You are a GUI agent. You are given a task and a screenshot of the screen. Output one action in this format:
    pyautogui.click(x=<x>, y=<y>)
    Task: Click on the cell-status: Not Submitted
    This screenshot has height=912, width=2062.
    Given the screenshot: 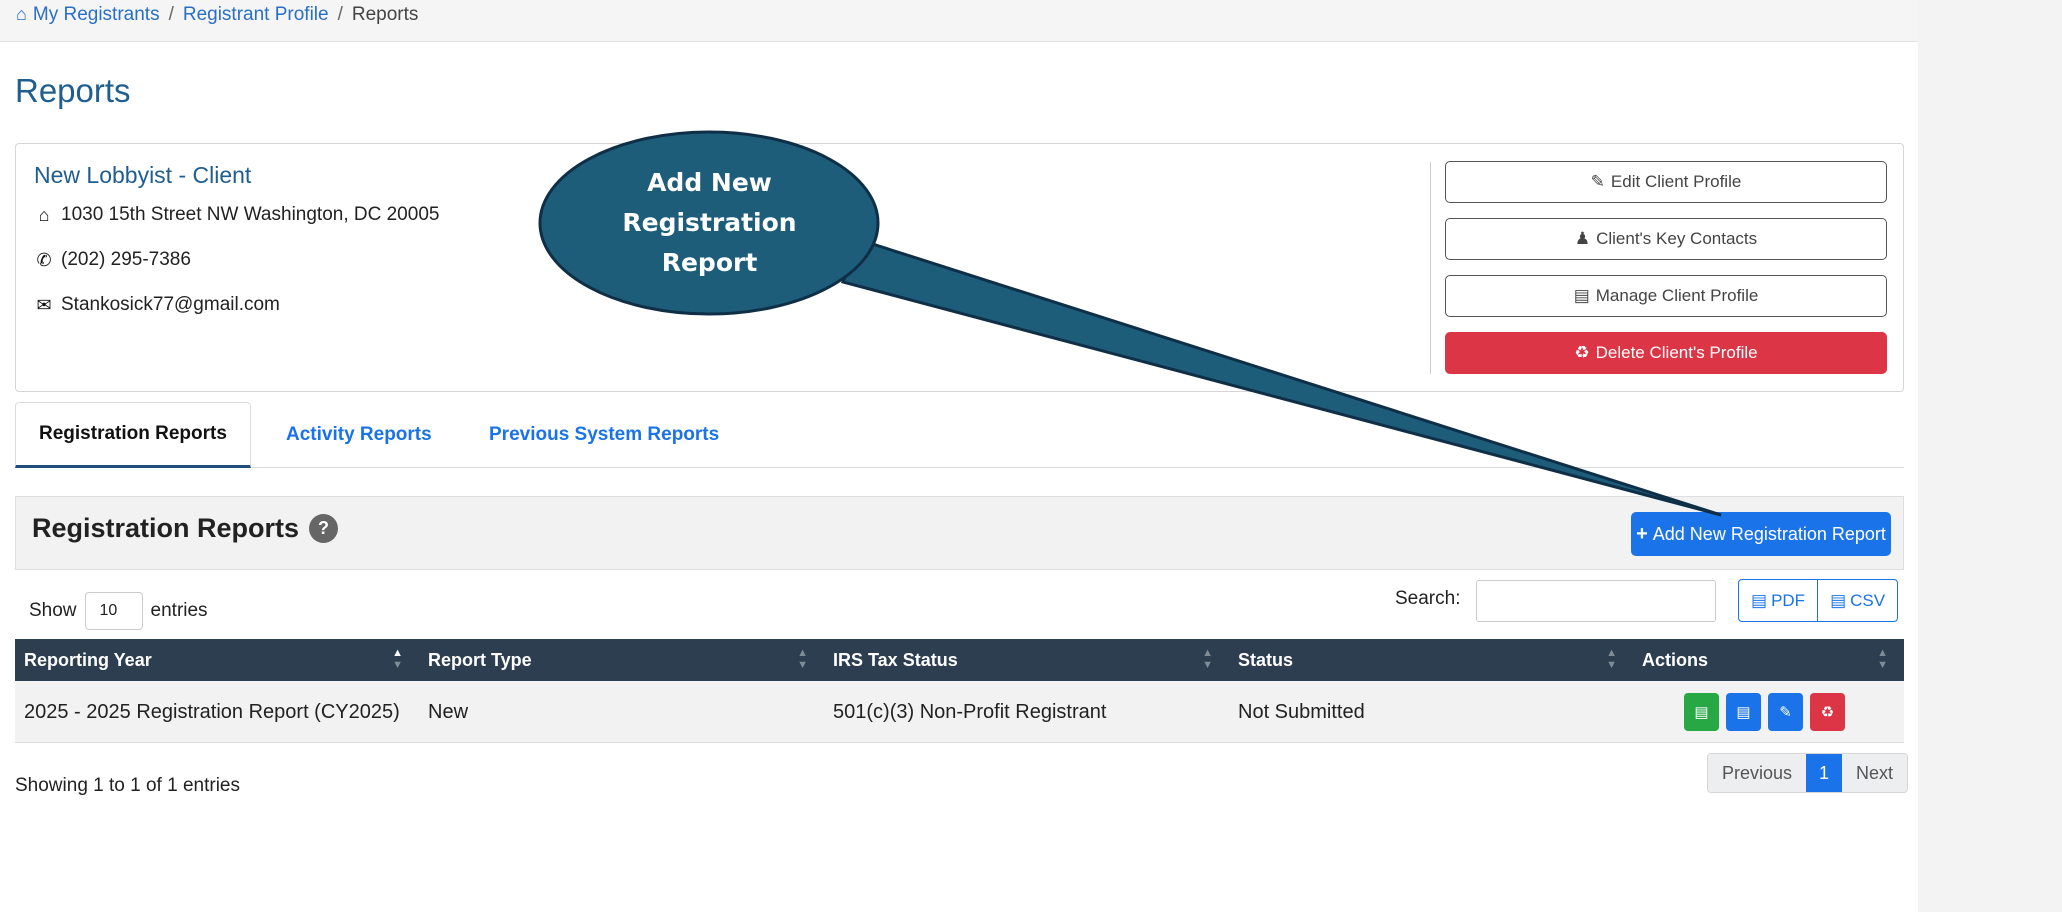 What is the action you would take?
    pyautogui.click(x=1301, y=711)
    